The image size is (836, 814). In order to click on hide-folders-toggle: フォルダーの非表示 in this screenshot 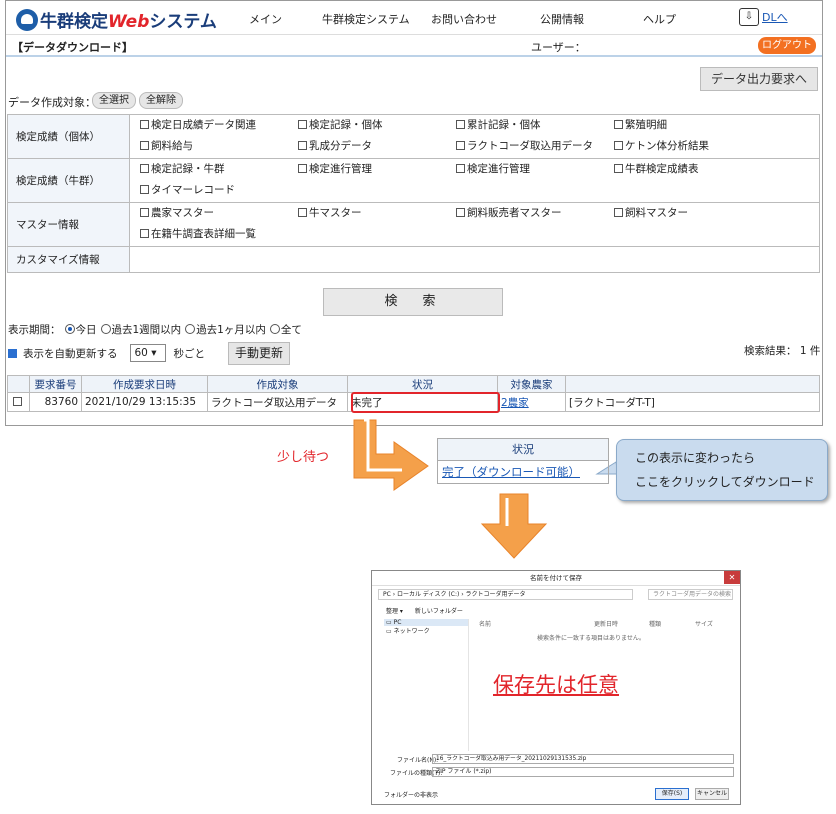, I will do `click(411, 794)`.